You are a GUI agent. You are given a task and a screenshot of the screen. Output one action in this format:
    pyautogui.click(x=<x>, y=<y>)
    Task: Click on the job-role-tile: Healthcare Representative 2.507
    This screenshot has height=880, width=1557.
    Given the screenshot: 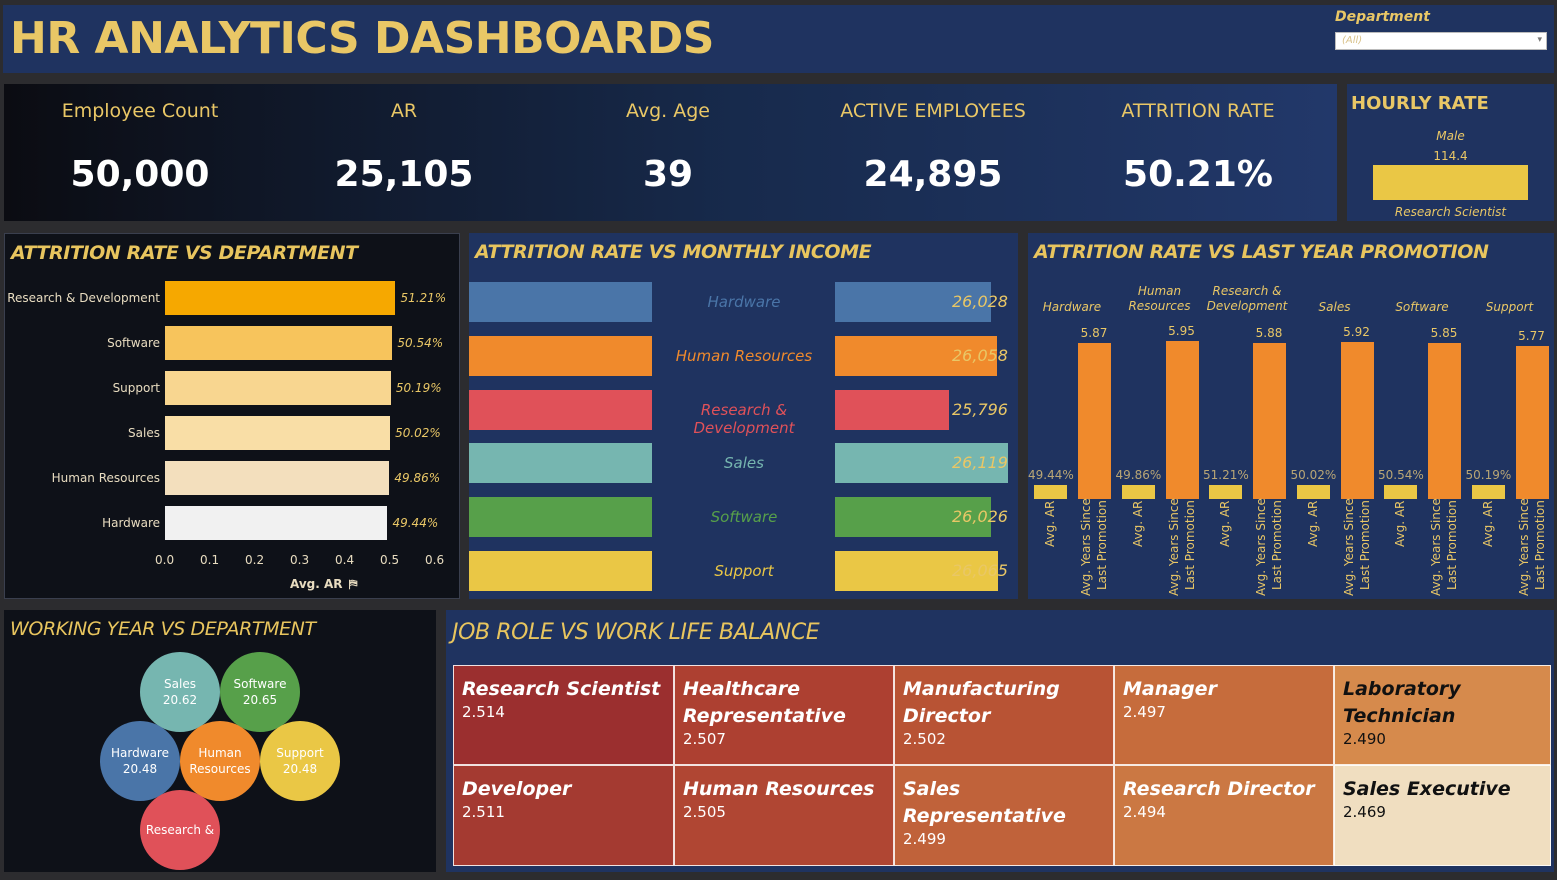 What is the action you would take?
    pyautogui.click(x=784, y=715)
    